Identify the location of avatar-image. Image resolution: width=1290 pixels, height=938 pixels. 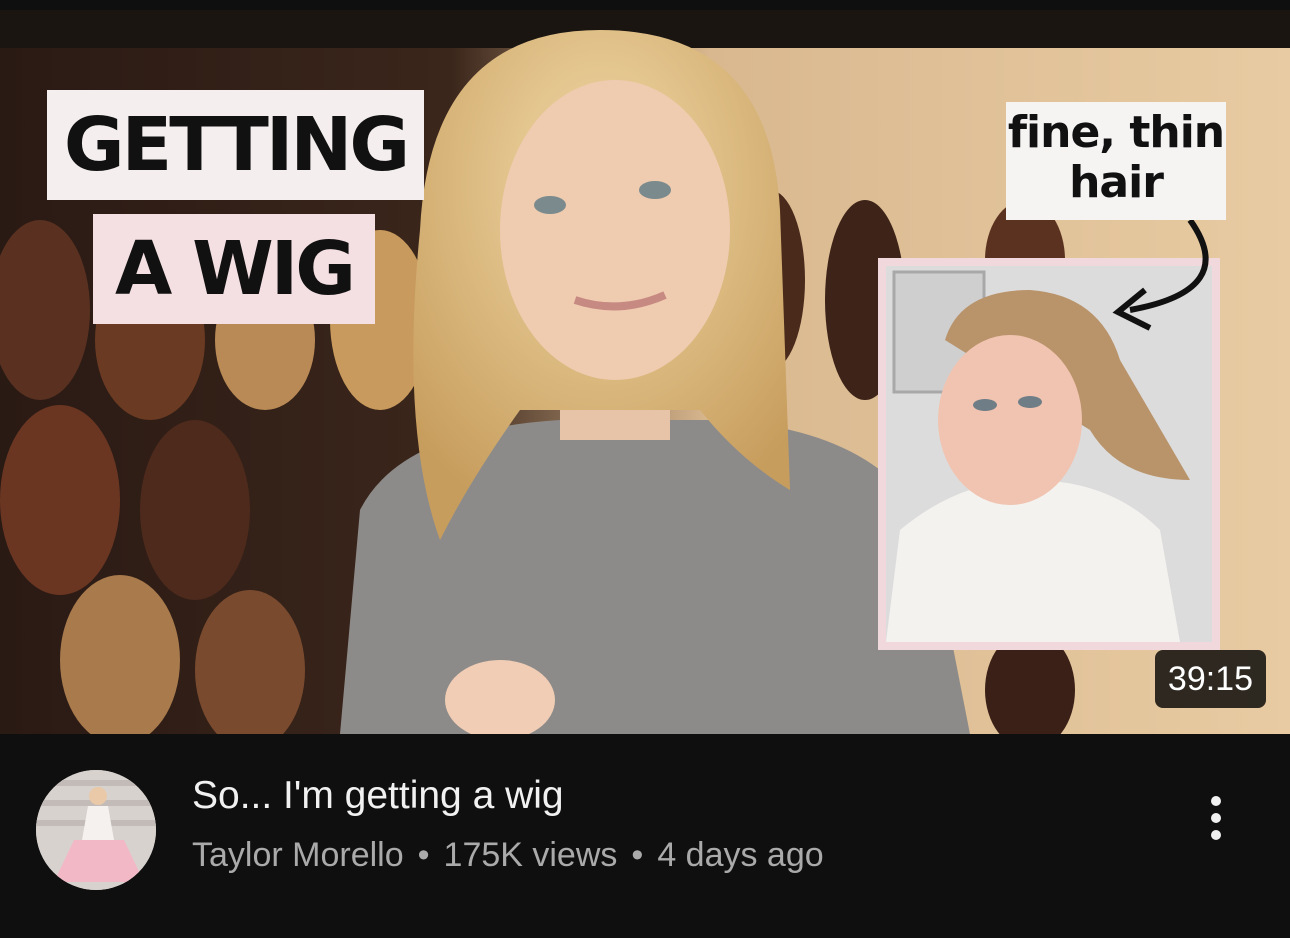
(96, 830).